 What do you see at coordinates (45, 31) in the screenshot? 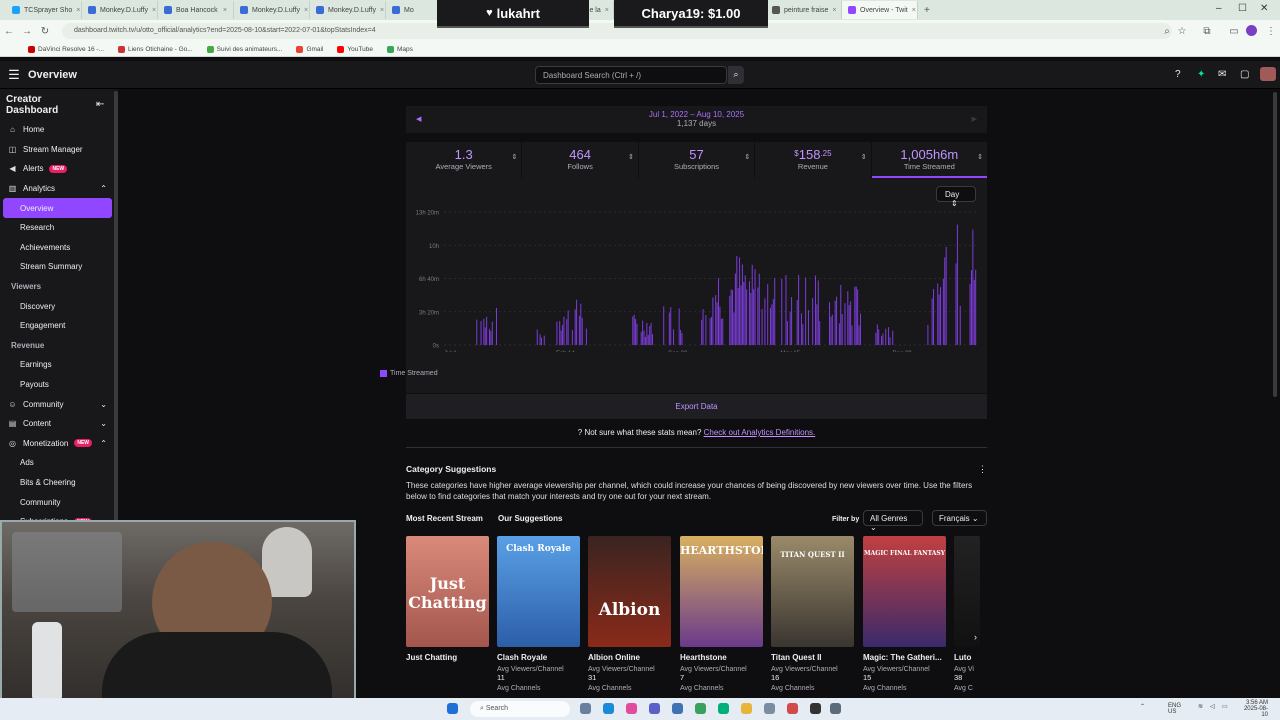
I see `reload-icon: ↻` at bounding box center [45, 31].